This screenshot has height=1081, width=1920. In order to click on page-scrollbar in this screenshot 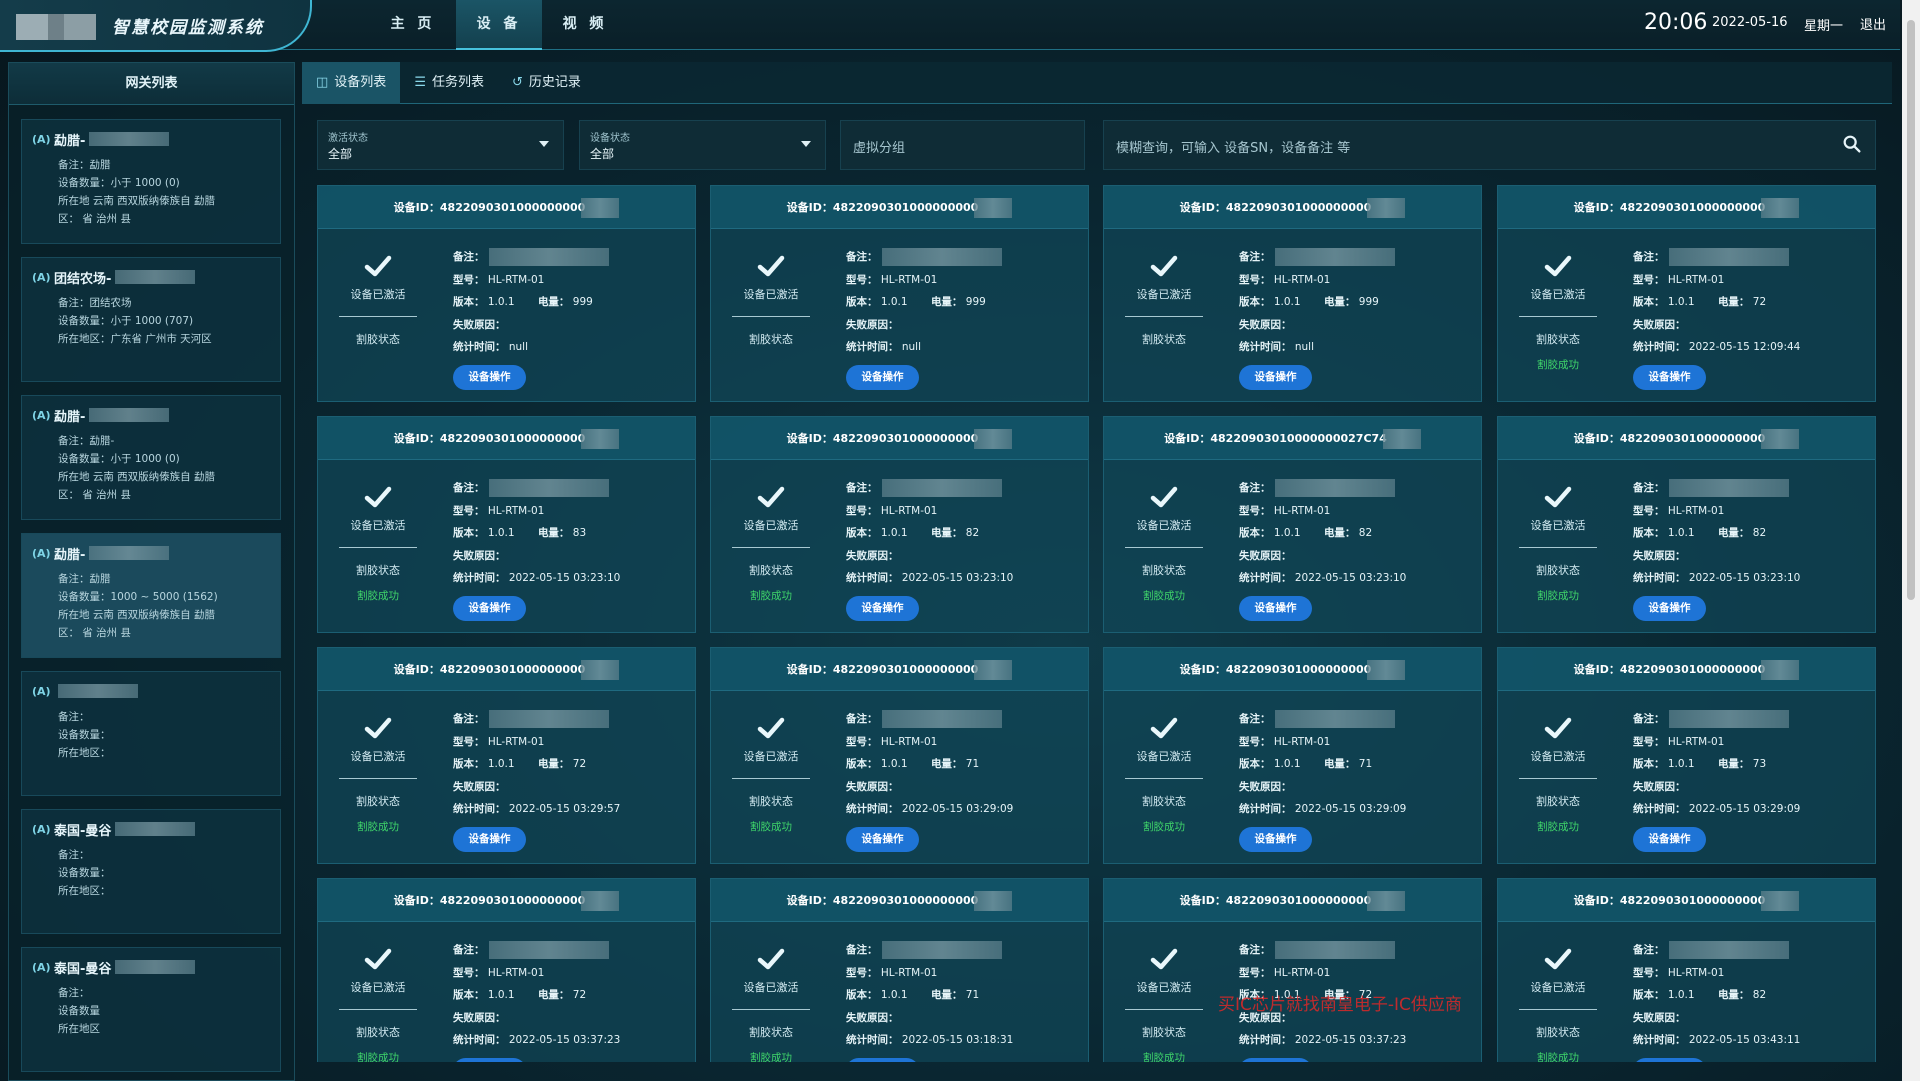, I will do `click(1911, 540)`.